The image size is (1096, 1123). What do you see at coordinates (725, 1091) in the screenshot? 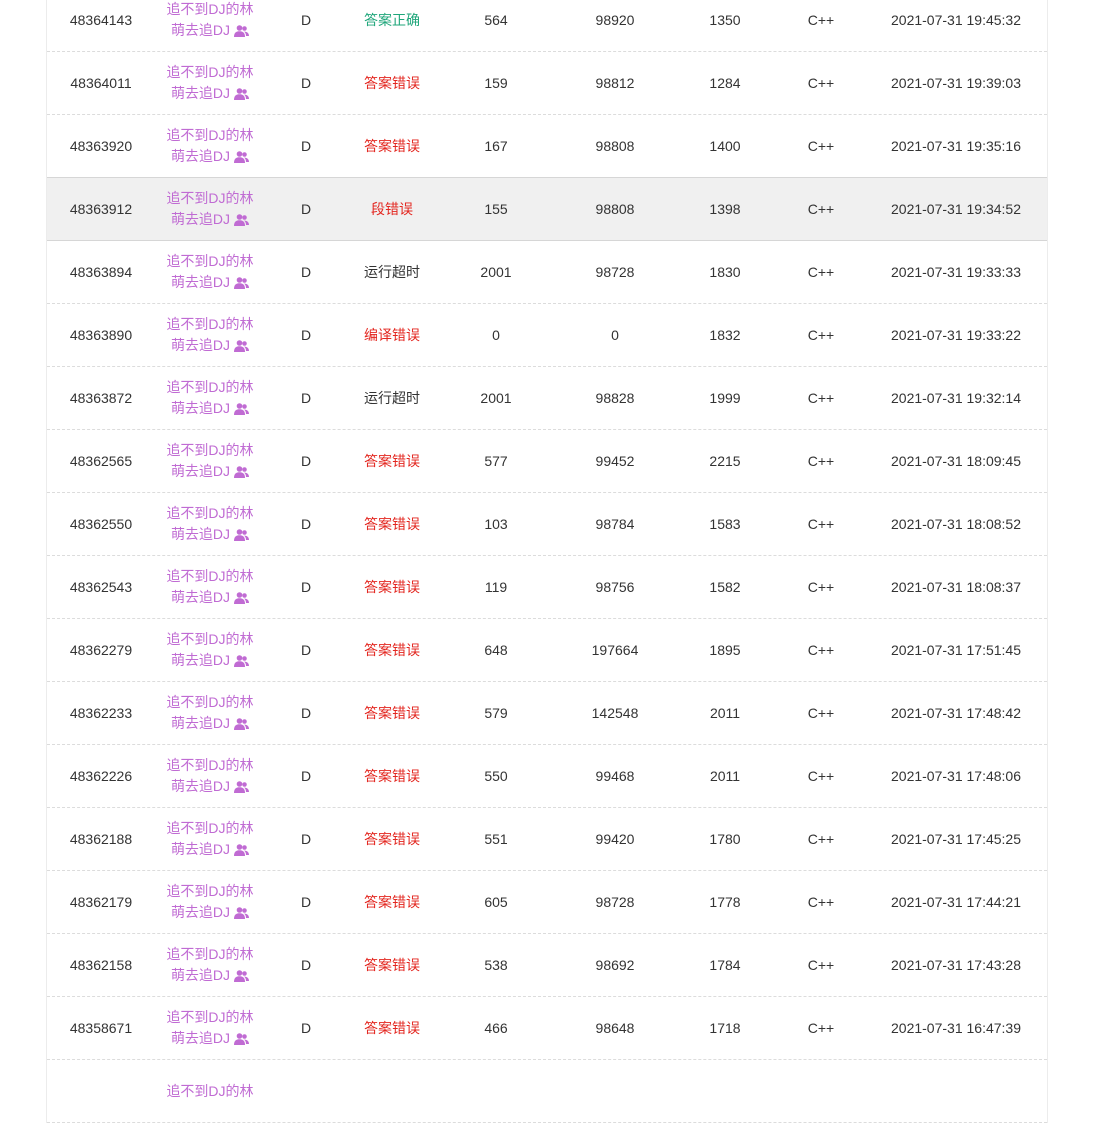
I see `code-length` at bounding box center [725, 1091].